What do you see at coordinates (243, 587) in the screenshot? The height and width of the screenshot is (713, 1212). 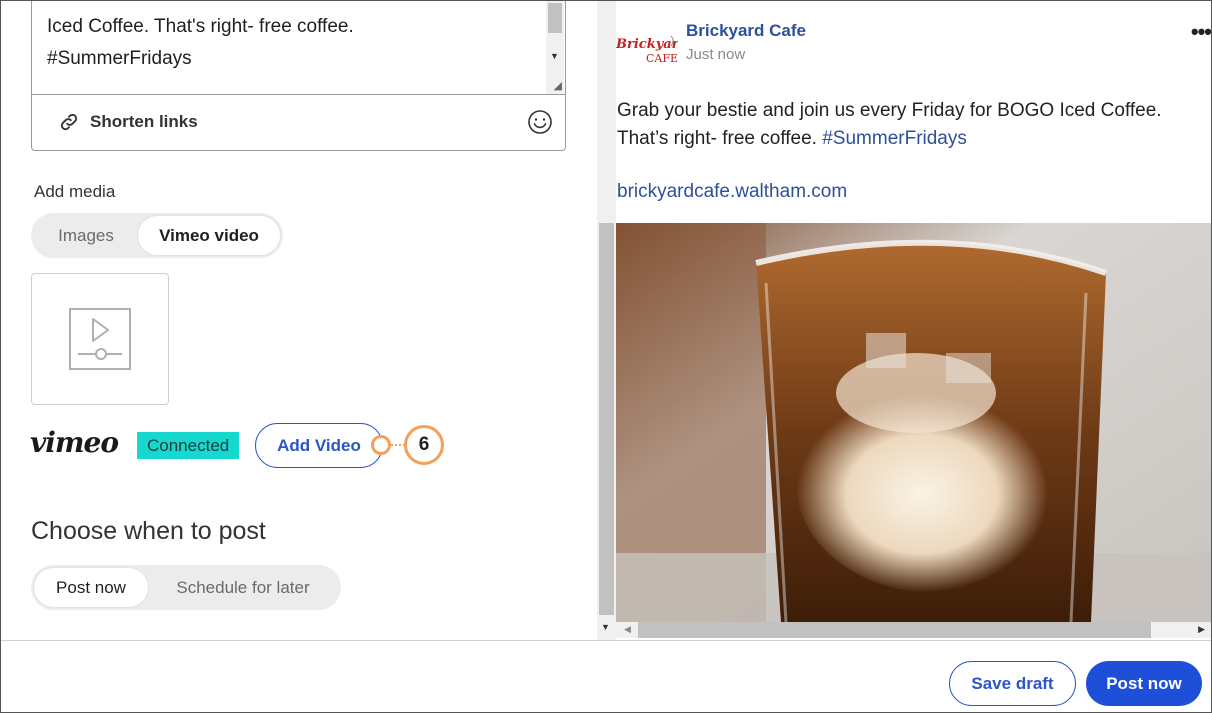 I see `option-schedule-later: Schedule for later` at bounding box center [243, 587].